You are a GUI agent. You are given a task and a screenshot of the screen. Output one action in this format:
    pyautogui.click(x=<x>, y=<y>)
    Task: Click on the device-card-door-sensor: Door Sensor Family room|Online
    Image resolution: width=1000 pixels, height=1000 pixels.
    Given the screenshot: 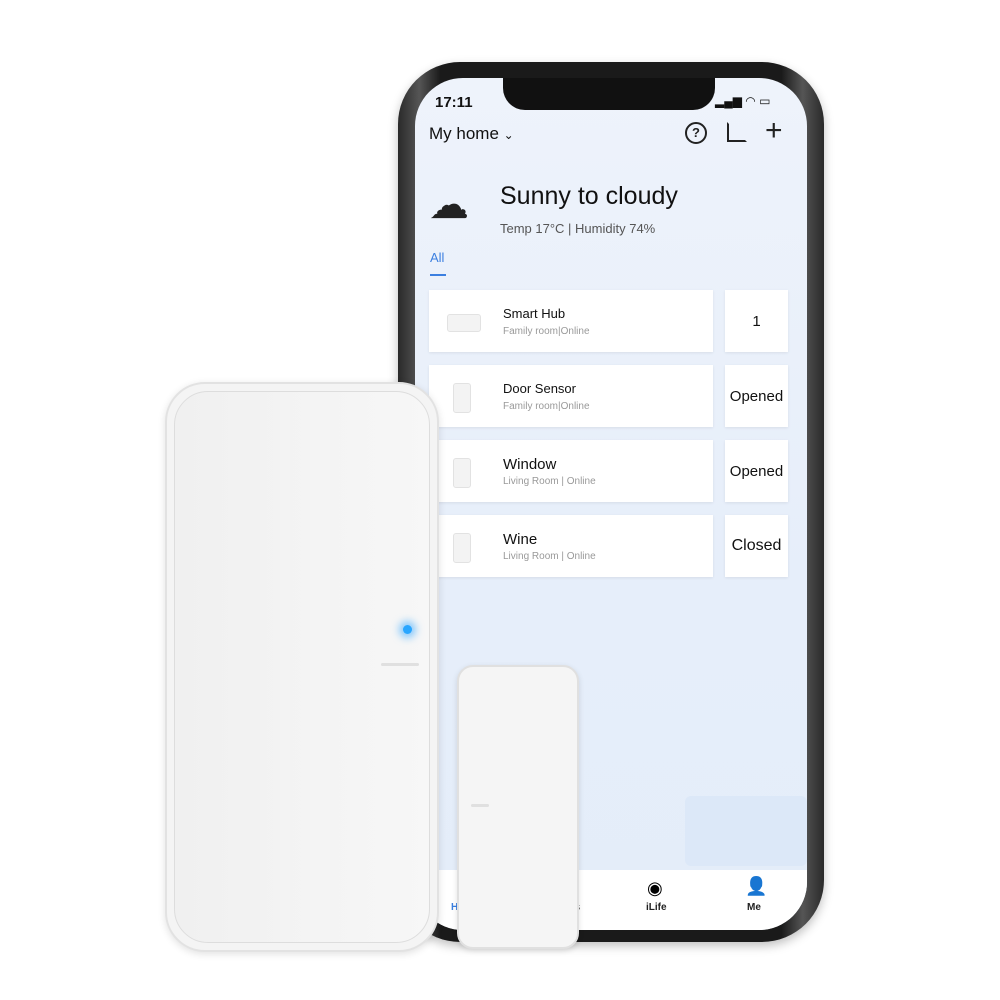 What is the action you would take?
    pyautogui.click(x=571, y=396)
    